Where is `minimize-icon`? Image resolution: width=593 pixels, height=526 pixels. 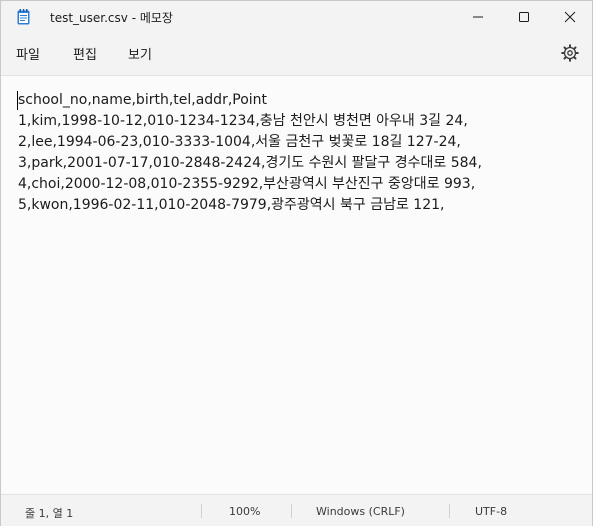 minimize-icon is located at coordinates (478, 17).